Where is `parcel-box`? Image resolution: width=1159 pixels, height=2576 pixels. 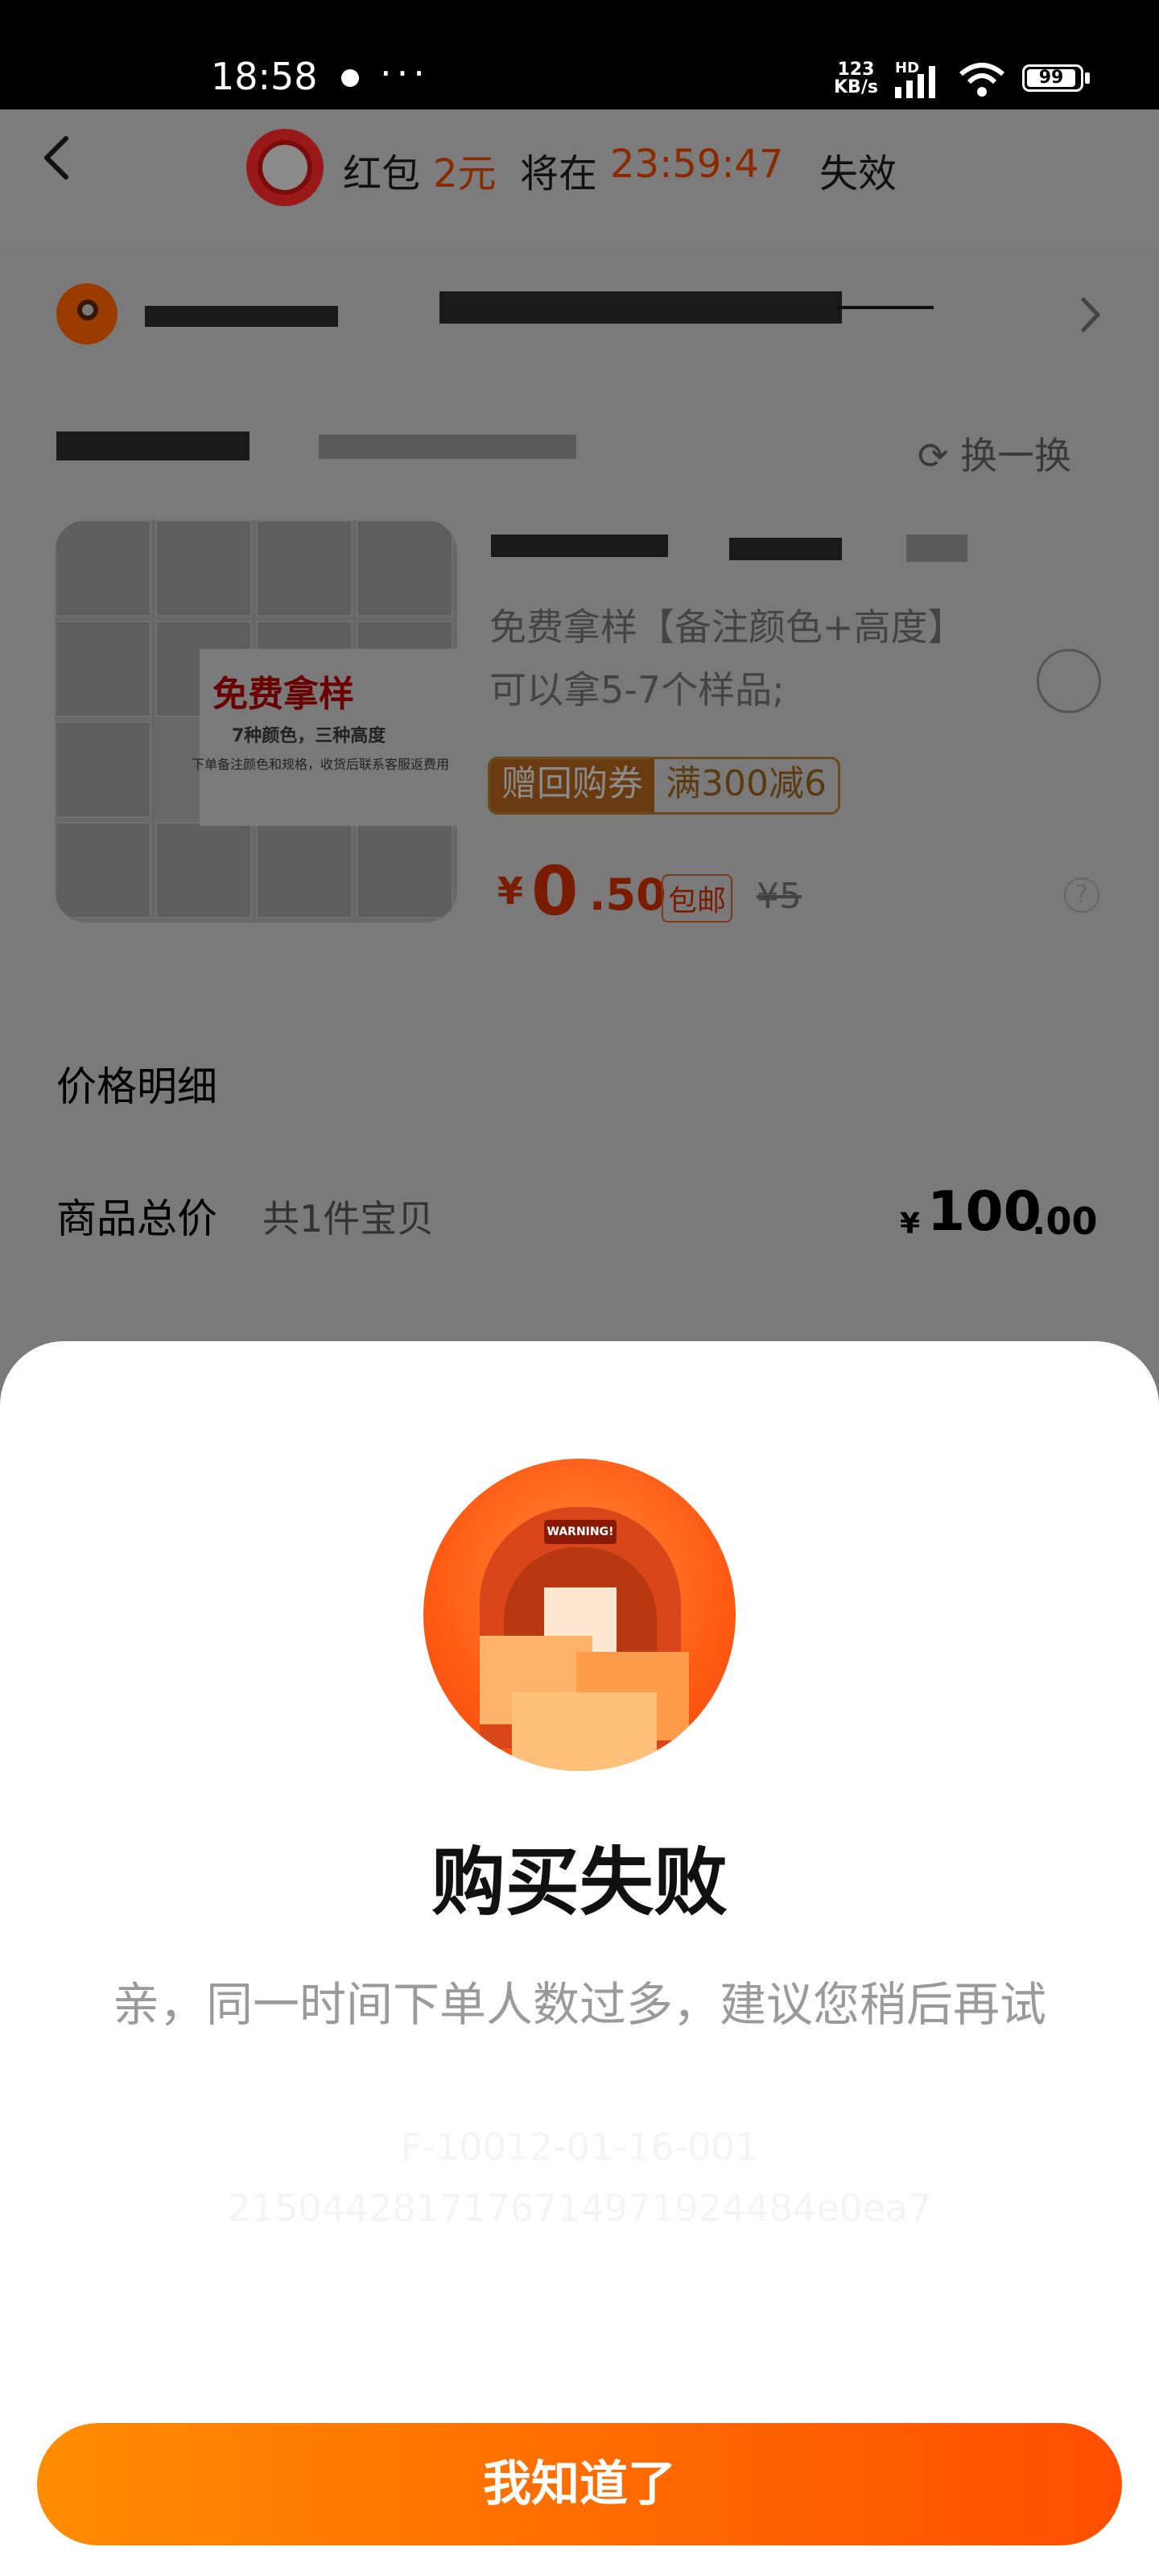
parcel-box is located at coordinates (584, 1731).